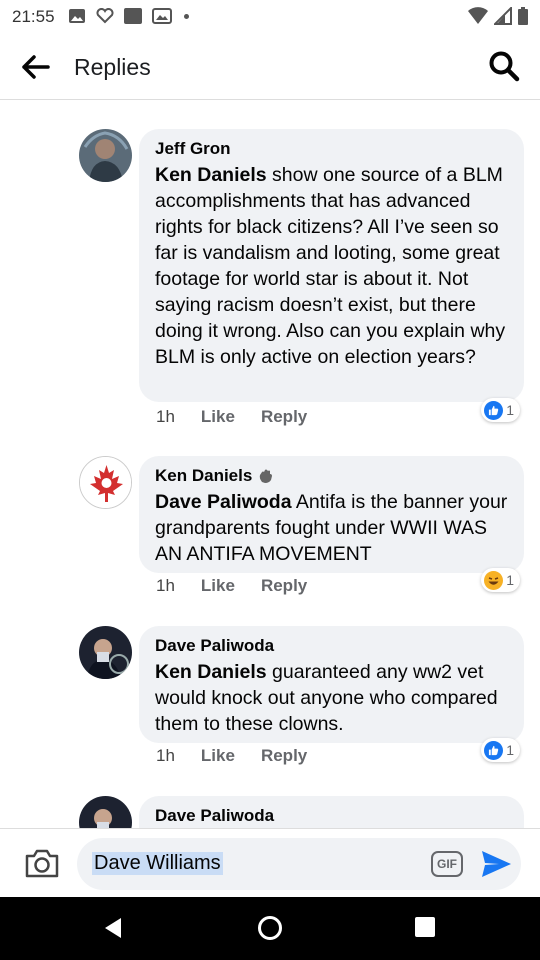 This screenshot has height=960, width=540. What do you see at coordinates (203, 475) in the screenshot?
I see `author-name: Ken Daniels` at bounding box center [203, 475].